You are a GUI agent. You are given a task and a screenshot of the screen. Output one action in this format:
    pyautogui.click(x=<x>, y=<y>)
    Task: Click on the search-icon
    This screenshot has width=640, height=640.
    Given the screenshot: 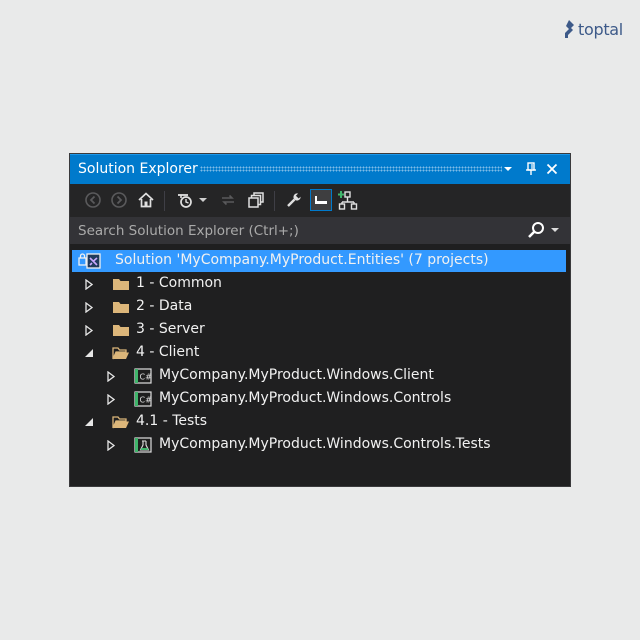 What is the action you would take?
    pyautogui.click(x=536, y=230)
    